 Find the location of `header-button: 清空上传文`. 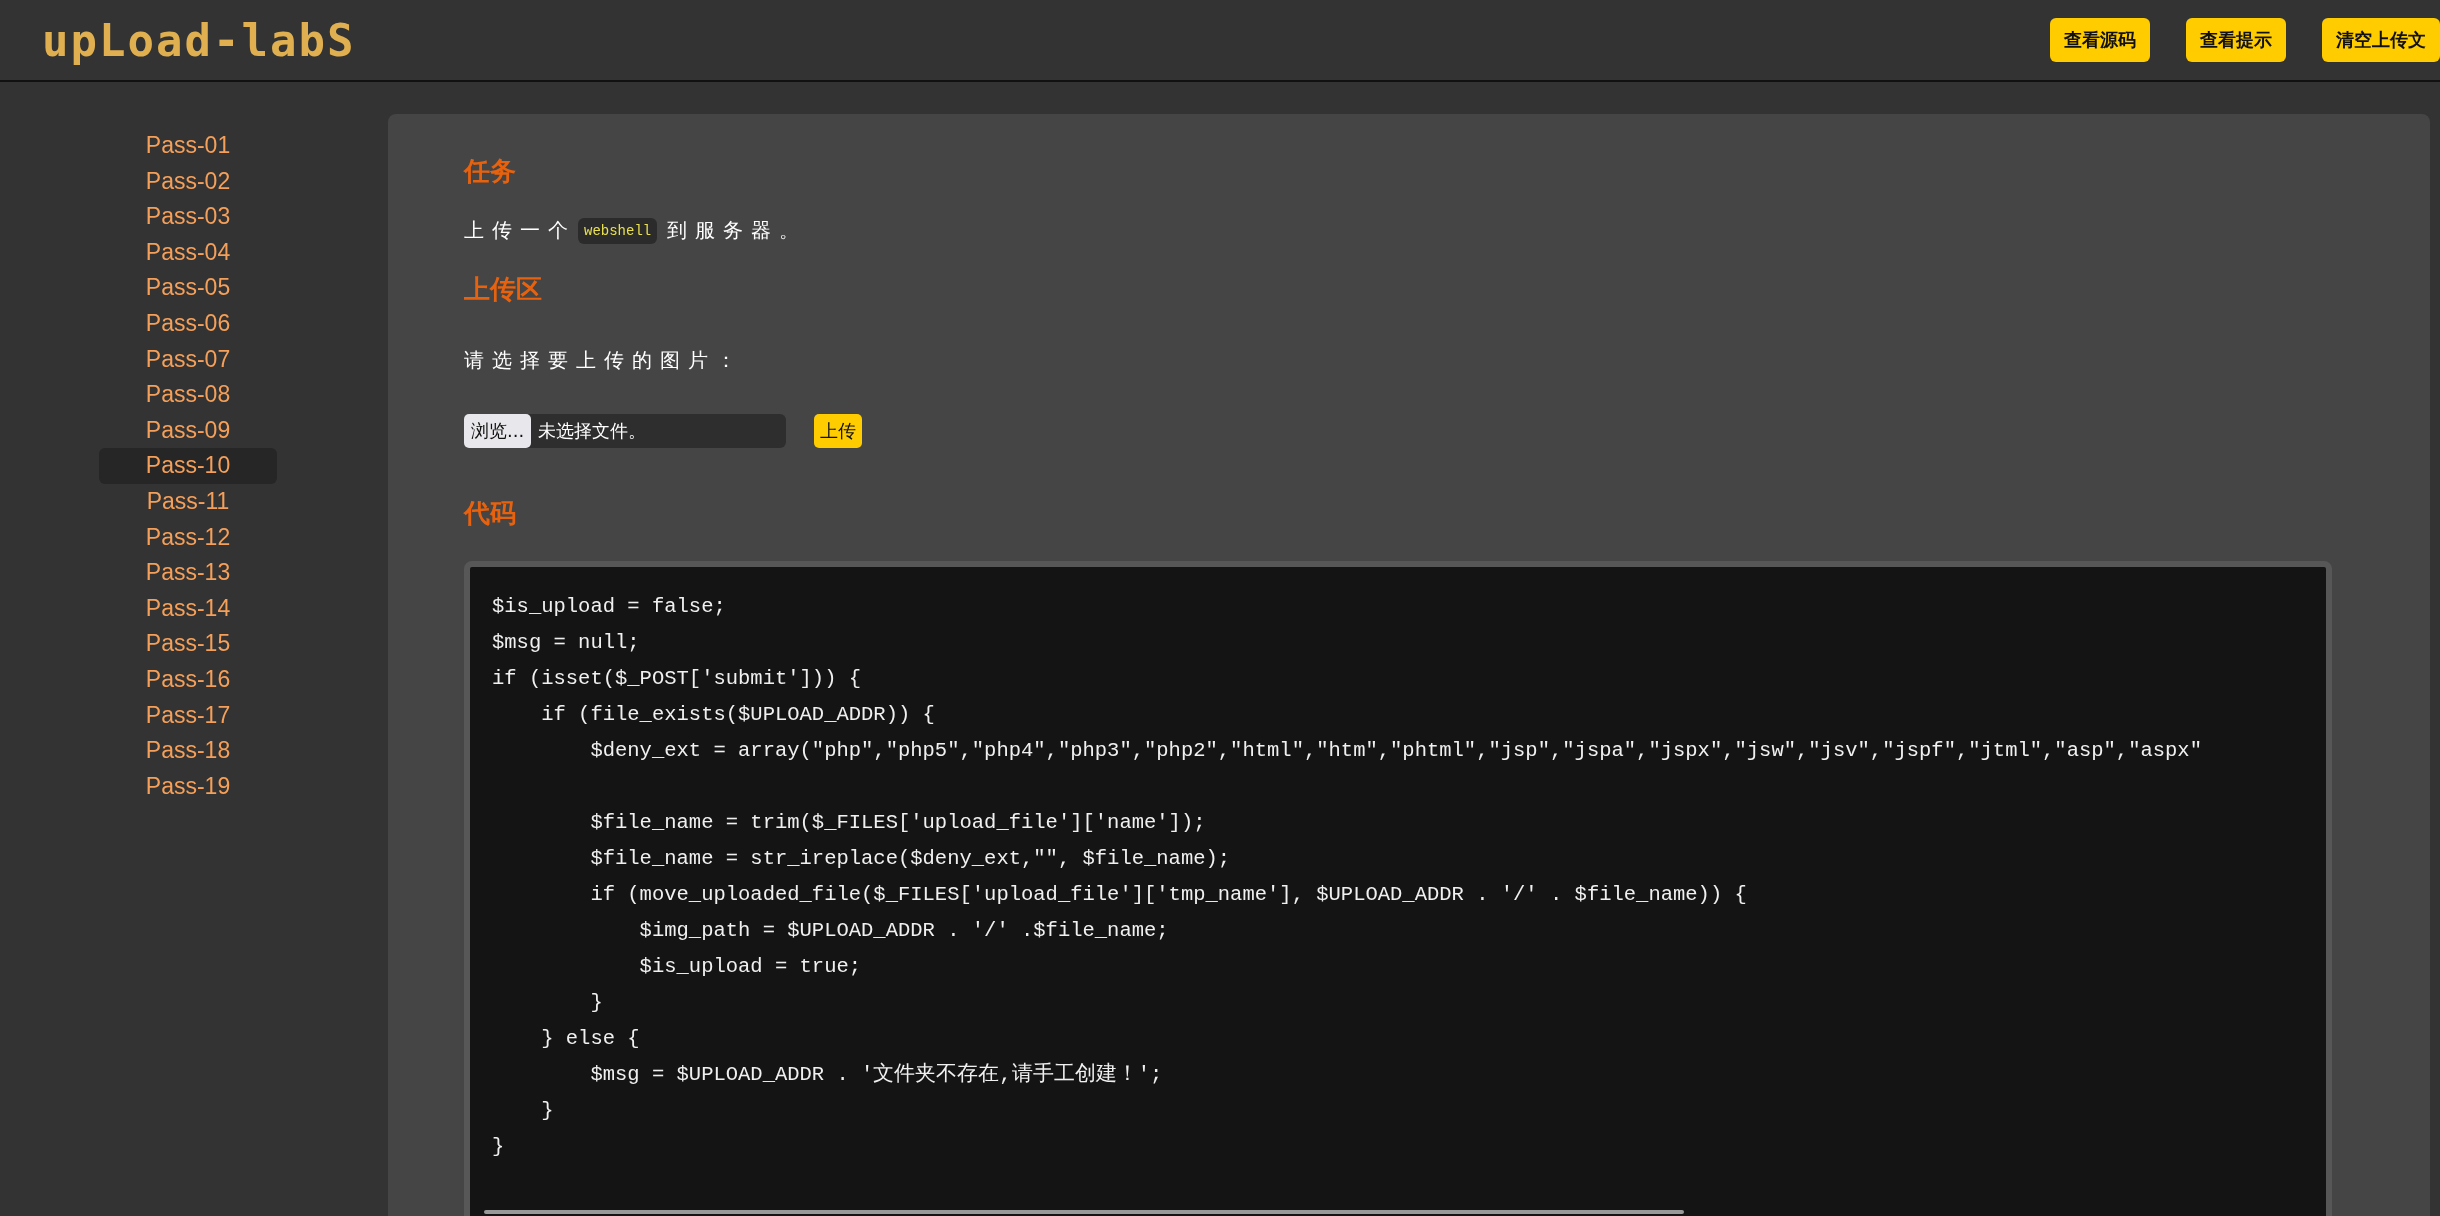

header-button: 清空上传文 is located at coordinates (2381, 40).